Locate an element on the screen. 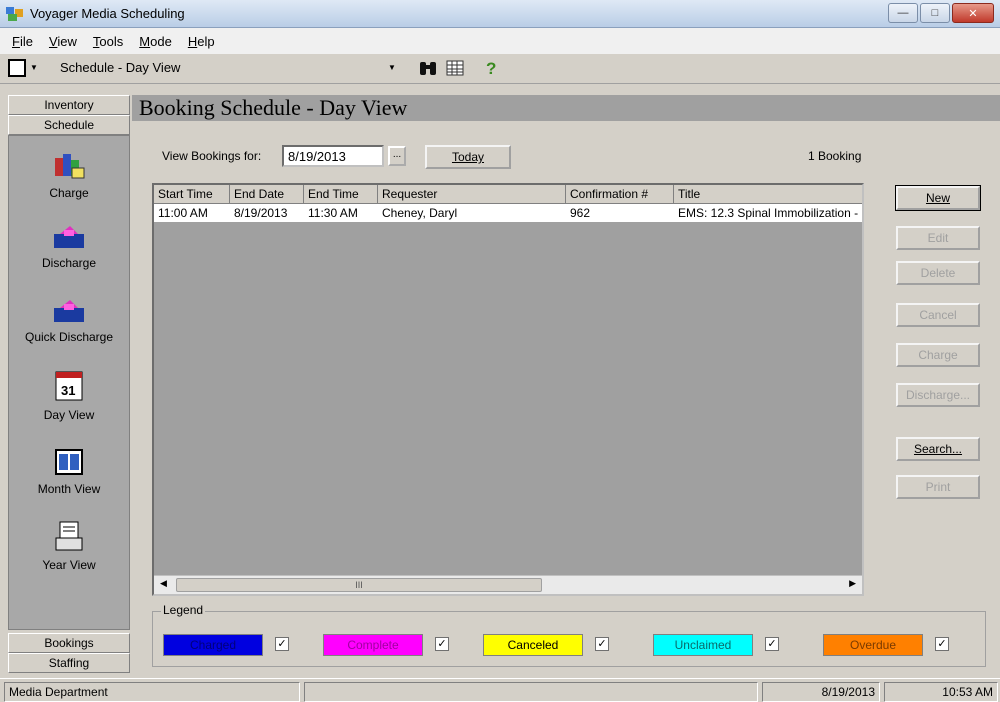 This screenshot has height=702, width=1000. toolbar: ▼ Schedule - Day View ▼ ? is located at coordinates (500, 69).